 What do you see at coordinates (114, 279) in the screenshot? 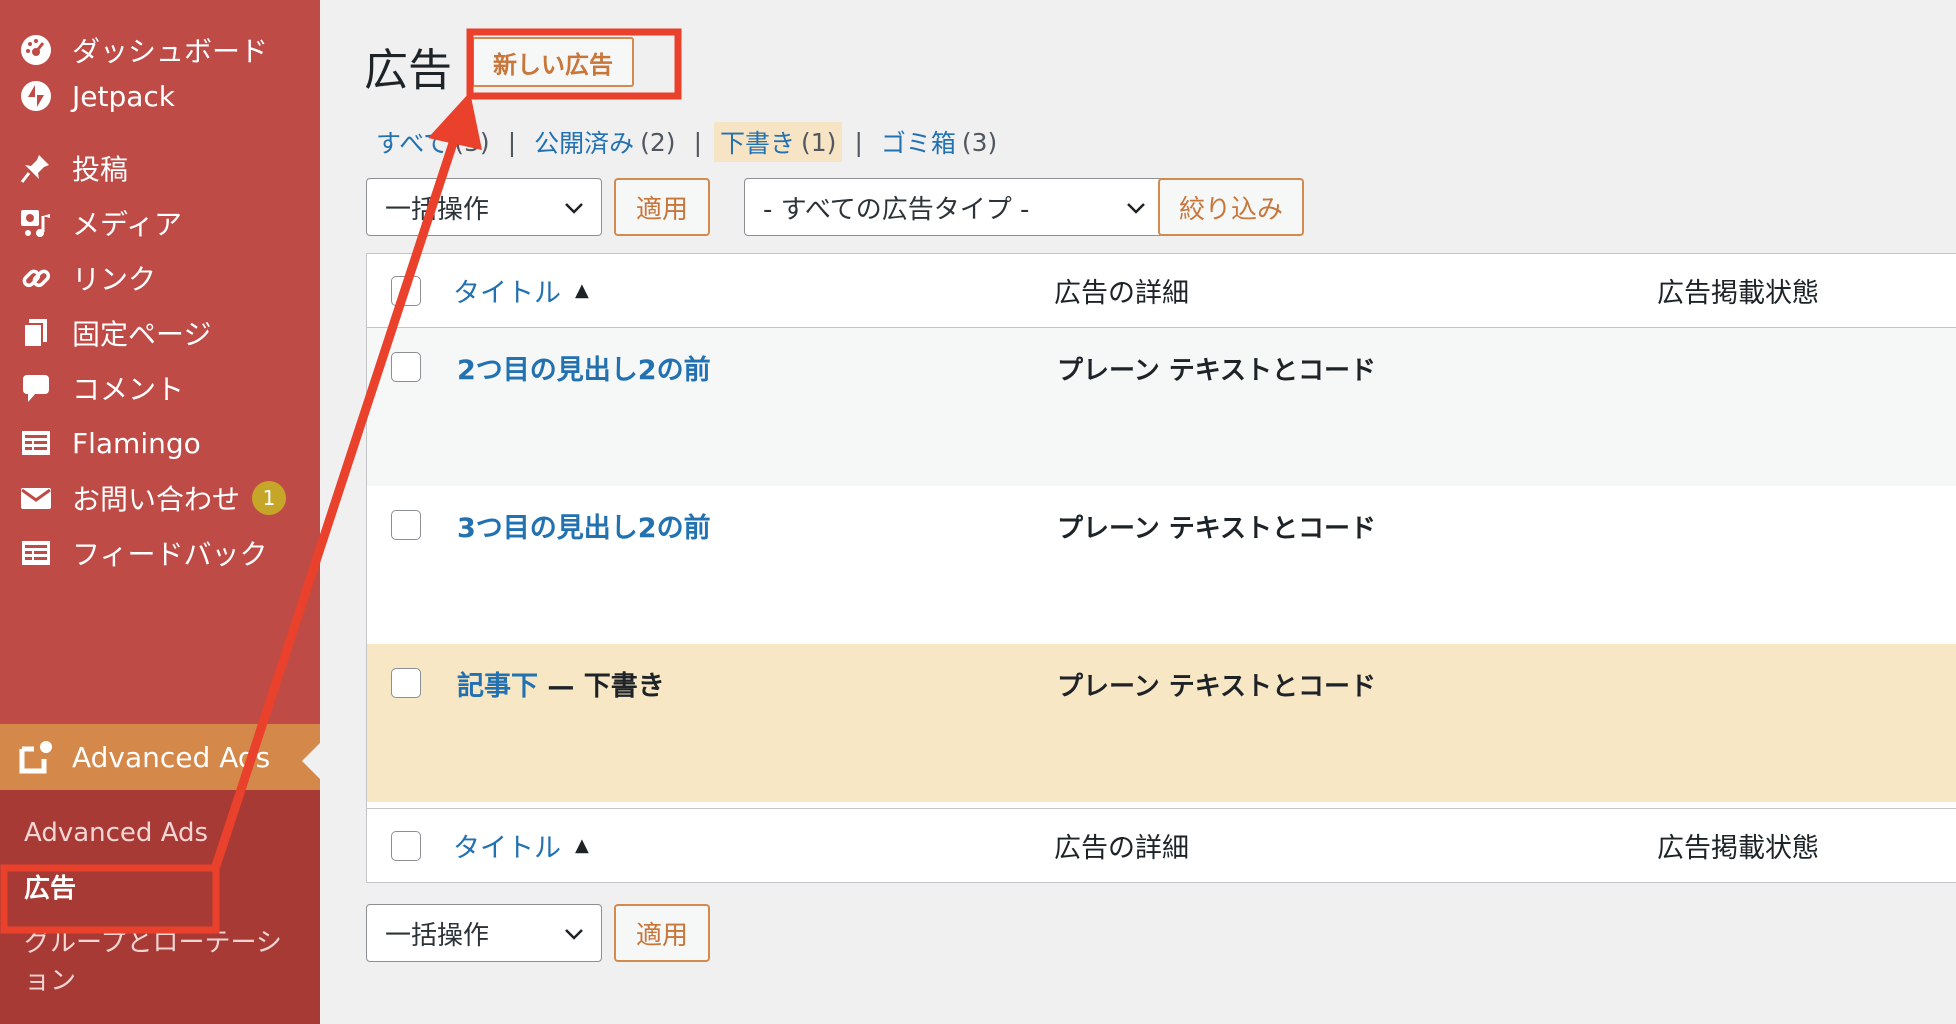
I see `sidebar-item-label: リンク` at bounding box center [114, 279].